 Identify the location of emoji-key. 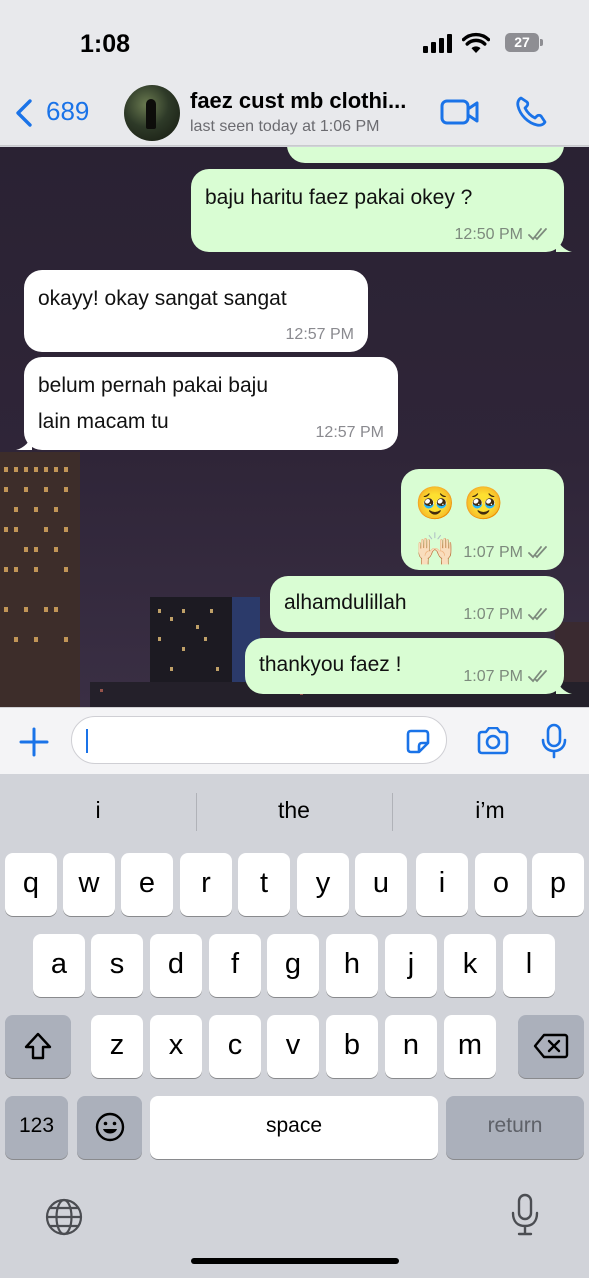
(109, 1127).